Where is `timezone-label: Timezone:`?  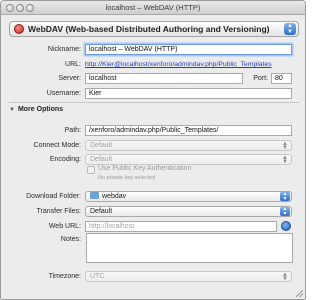
timezone-label: Timezone: is located at coordinates (64, 276).